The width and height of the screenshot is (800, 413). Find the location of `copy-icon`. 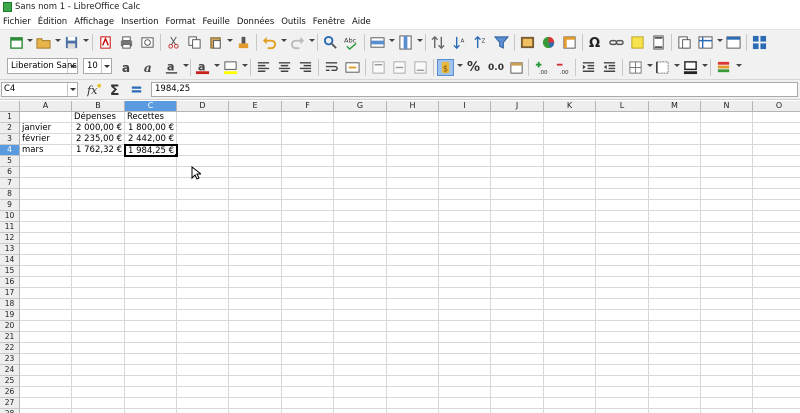

copy-icon is located at coordinates (194, 42).